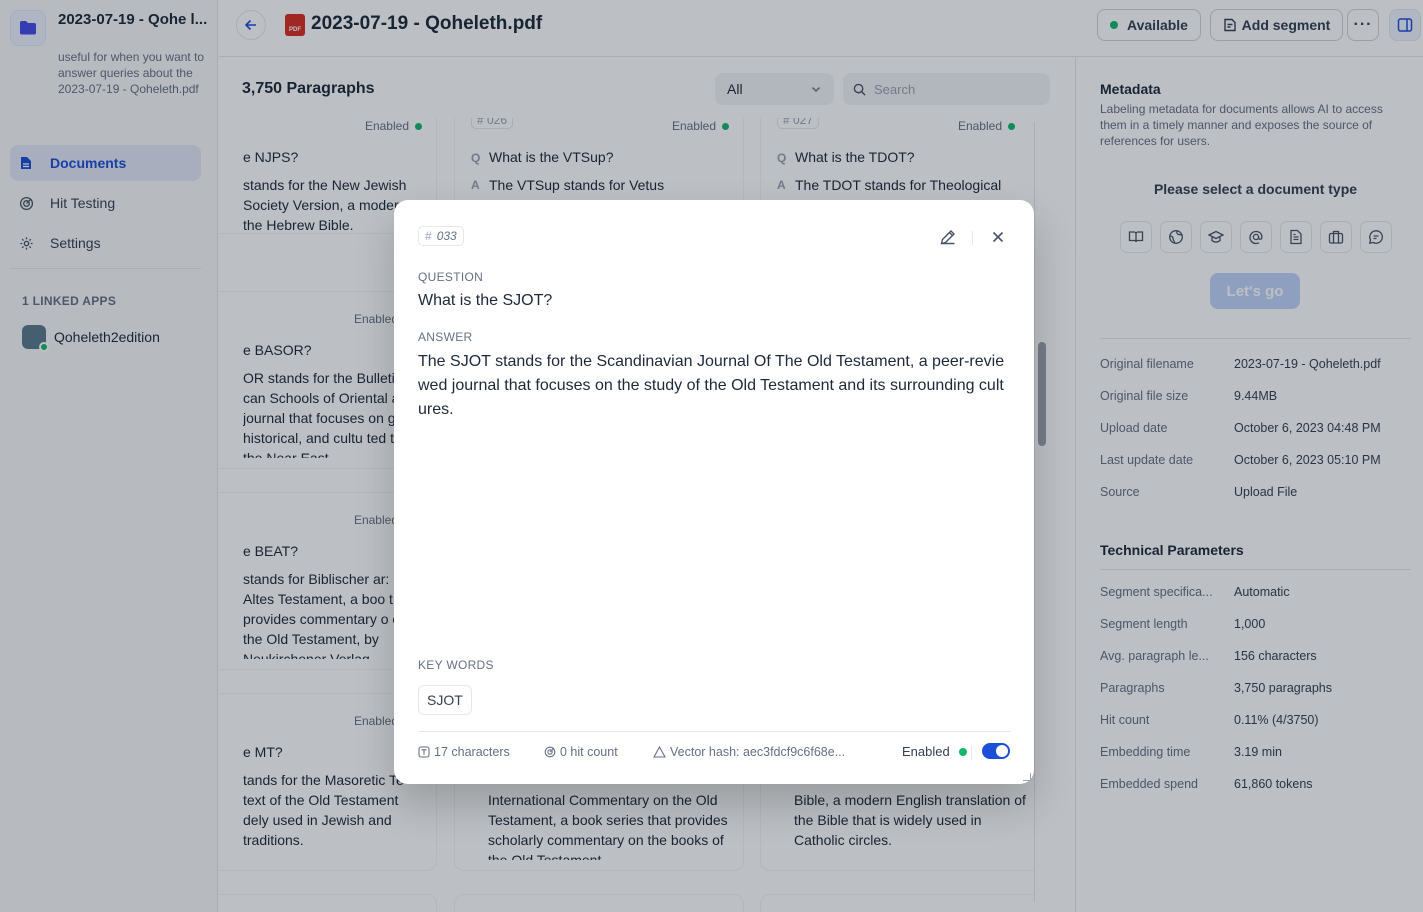  Describe the element at coordinates (1002, 751) in the screenshot. I see `toggle-knob` at that location.